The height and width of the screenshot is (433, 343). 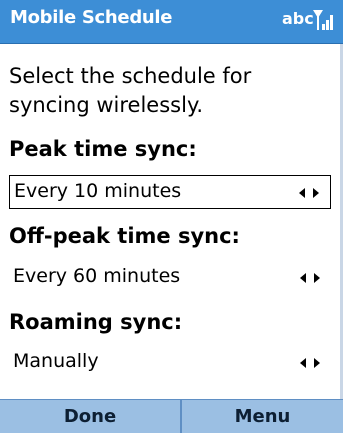 I want to click on softkey-bar: Done Menu, so click(x=171, y=416).